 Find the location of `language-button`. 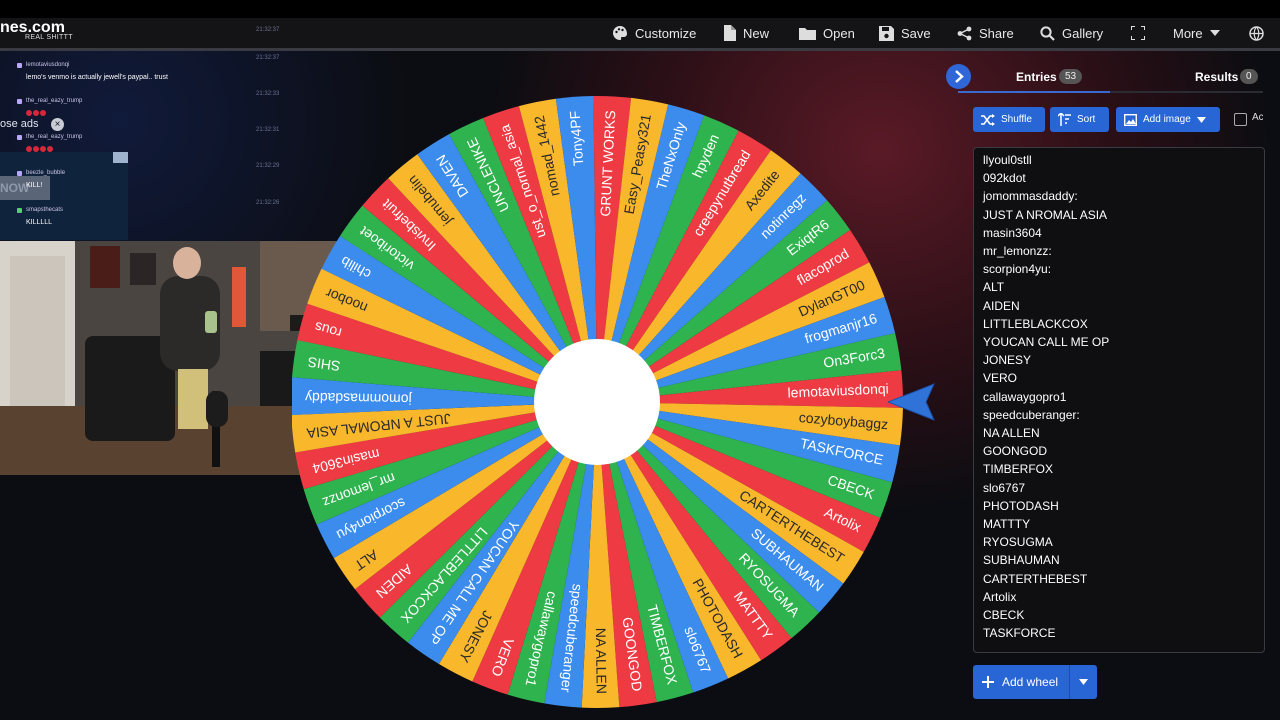

language-button is located at coordinates (1256, 33).